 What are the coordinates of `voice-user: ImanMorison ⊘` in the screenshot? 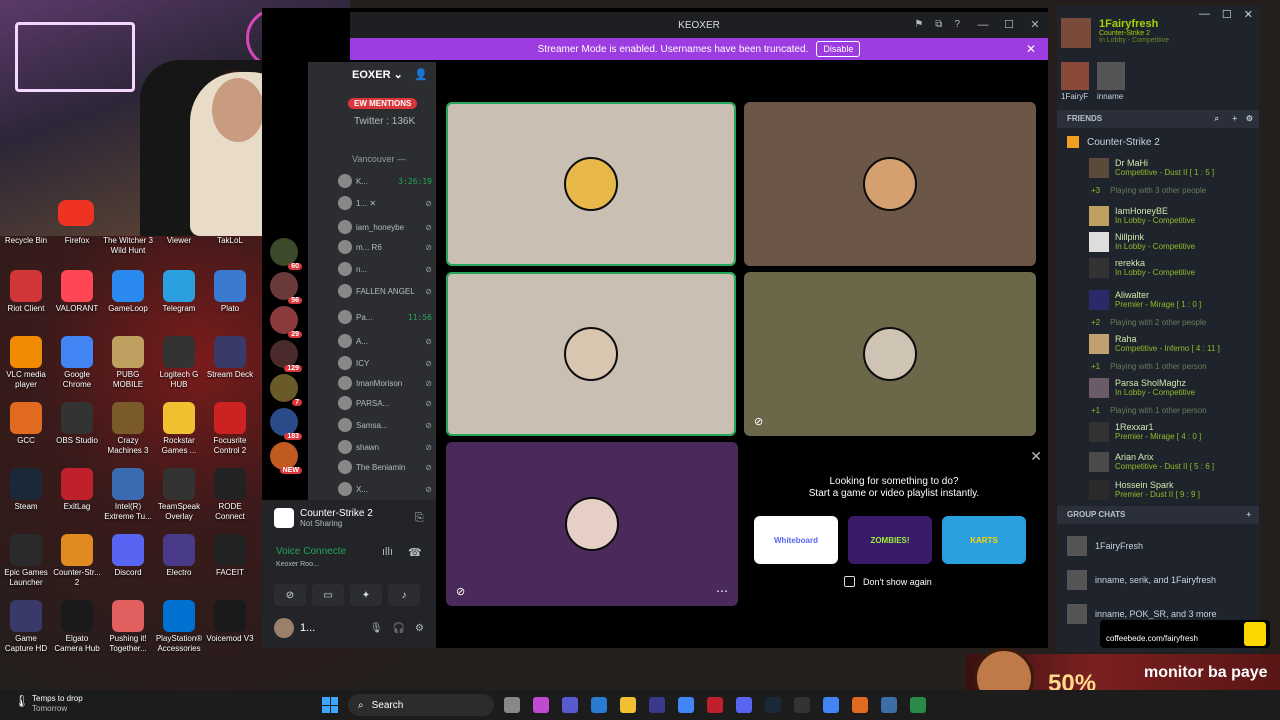 It's located at (387, 383).